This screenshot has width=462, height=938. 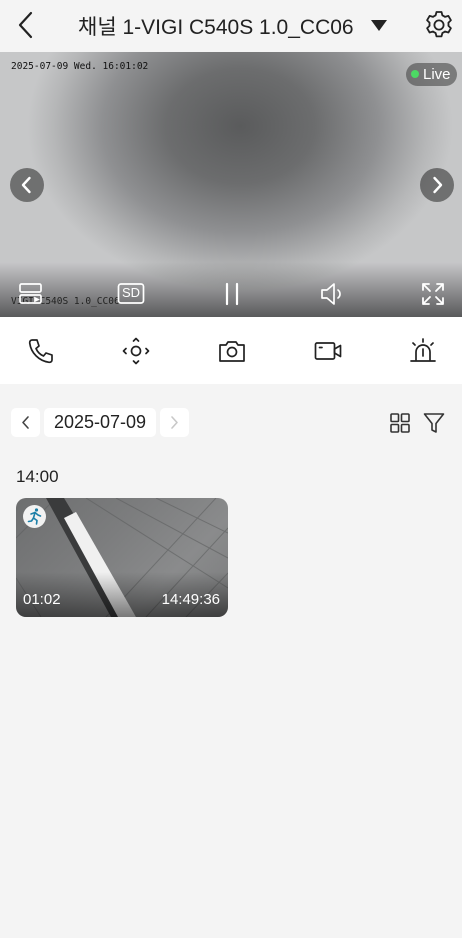 What do you see at coordinates (122, 557) in the screenshot?
I see `recording-clip: 01:02 14:49:36` at bounding box center [122, 557].